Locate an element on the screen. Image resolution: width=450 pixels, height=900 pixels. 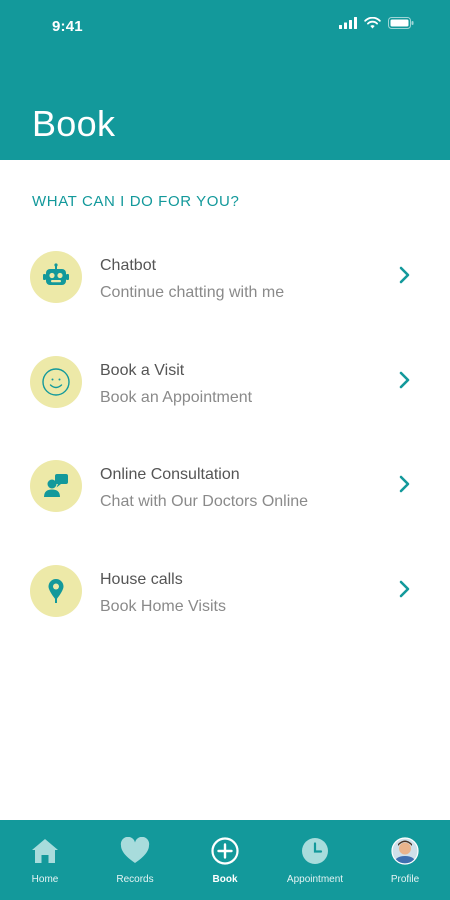
tab-book: Book is located at coordinates (225, 860).